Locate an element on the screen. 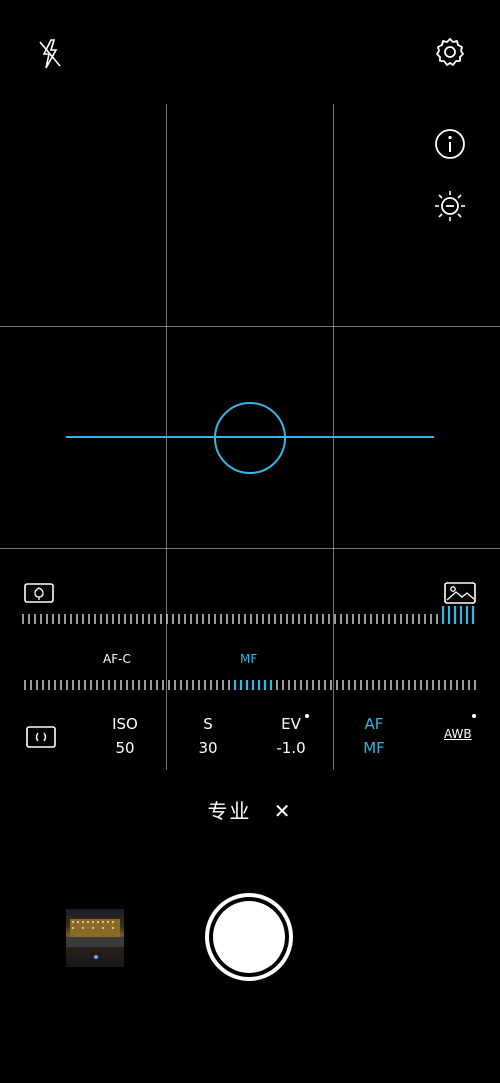  pro-mode-label: 专业 is located at coordinates (229, 811).